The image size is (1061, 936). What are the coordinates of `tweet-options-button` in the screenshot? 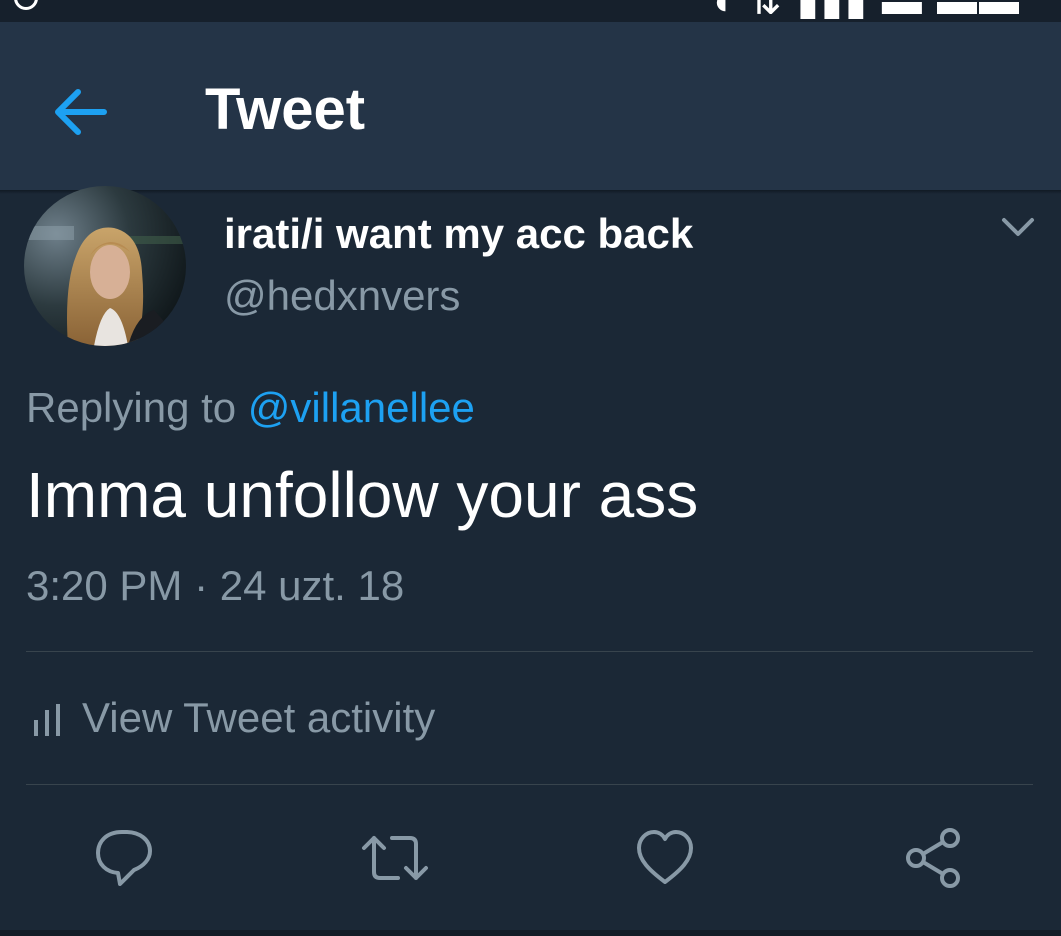 It's located at (1018, 228).